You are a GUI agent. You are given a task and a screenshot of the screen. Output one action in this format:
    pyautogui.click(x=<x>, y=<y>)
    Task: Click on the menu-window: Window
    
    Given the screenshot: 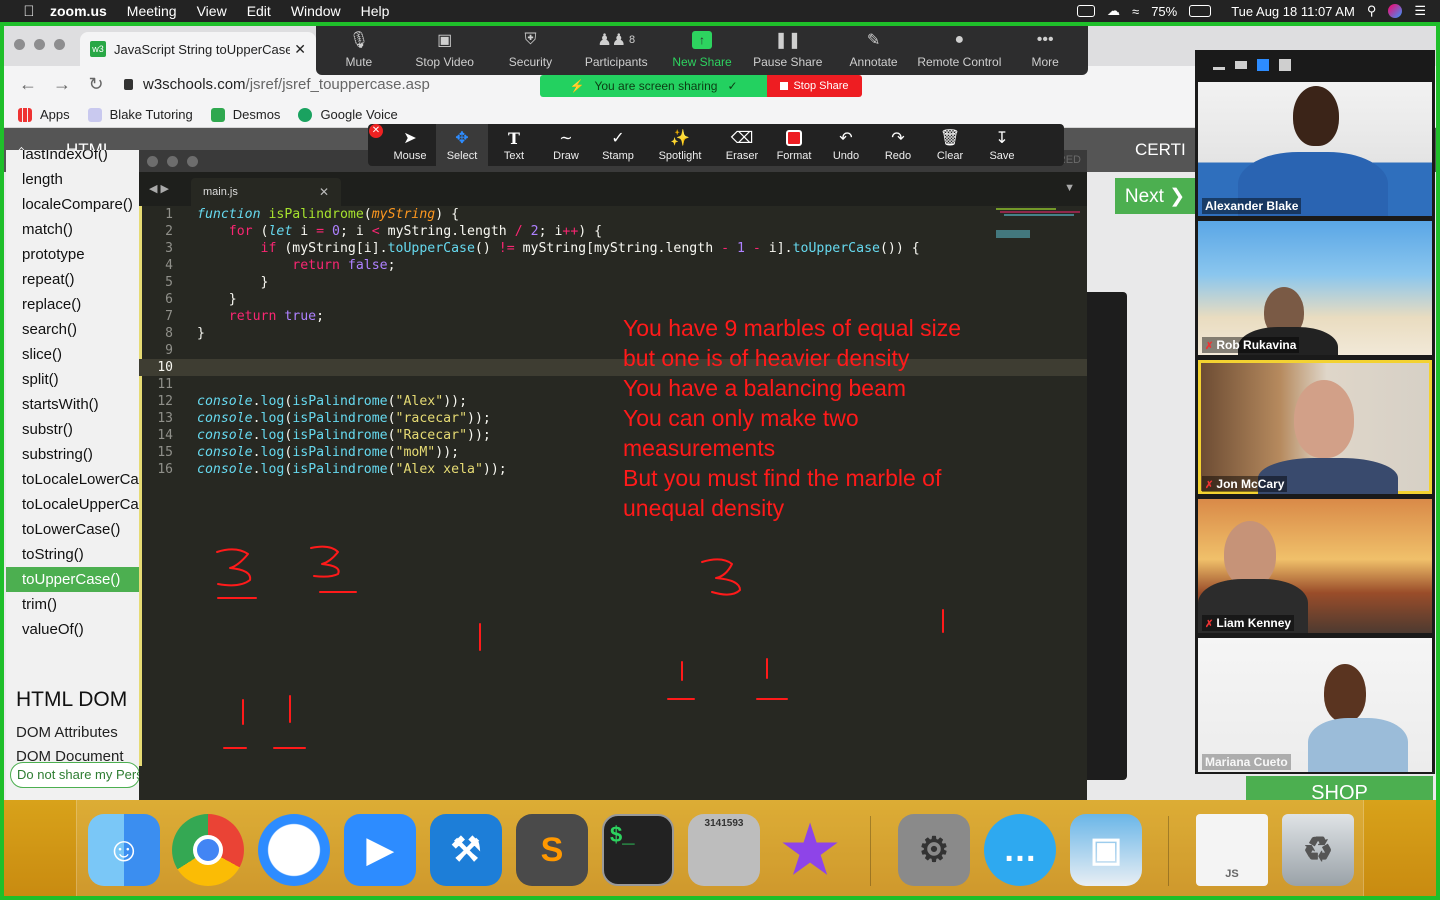 What is the action you would take?
    pyautogui.click(x=316, y=11)
    